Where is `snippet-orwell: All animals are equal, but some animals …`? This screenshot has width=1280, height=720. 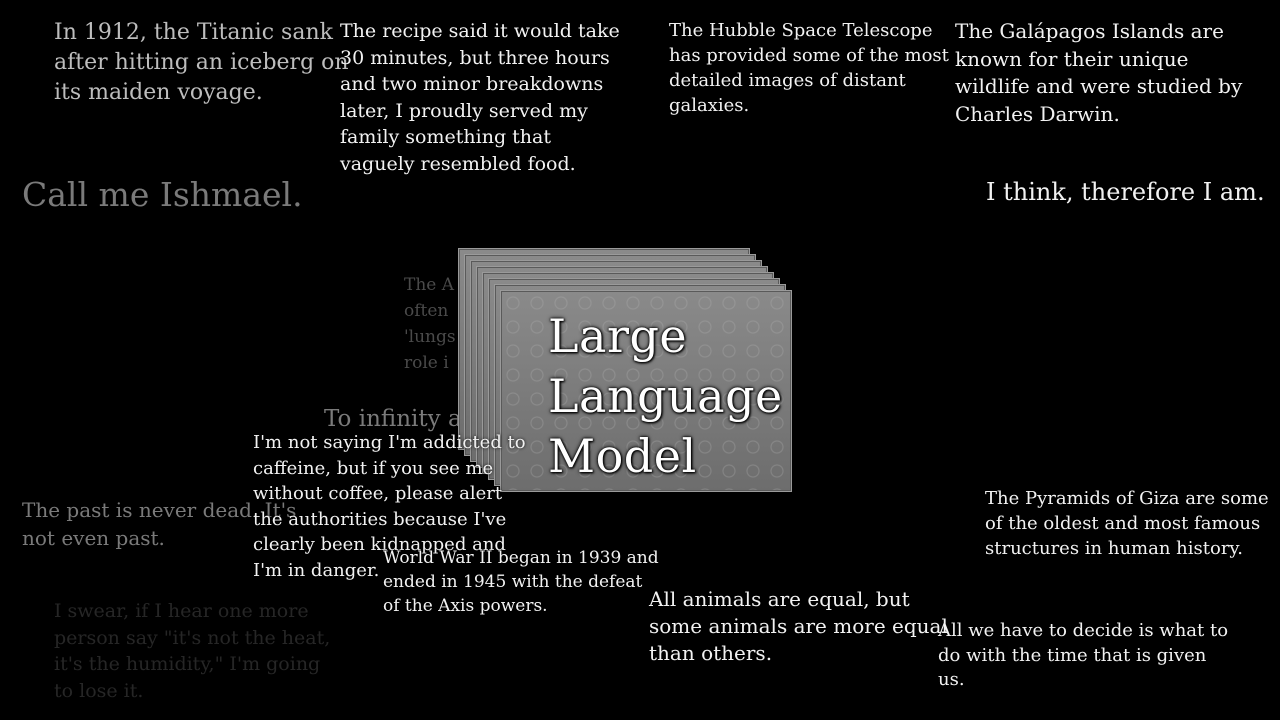 snippet-orwell: All animals are equal, but some animals … is located at coordinates (798, 626).